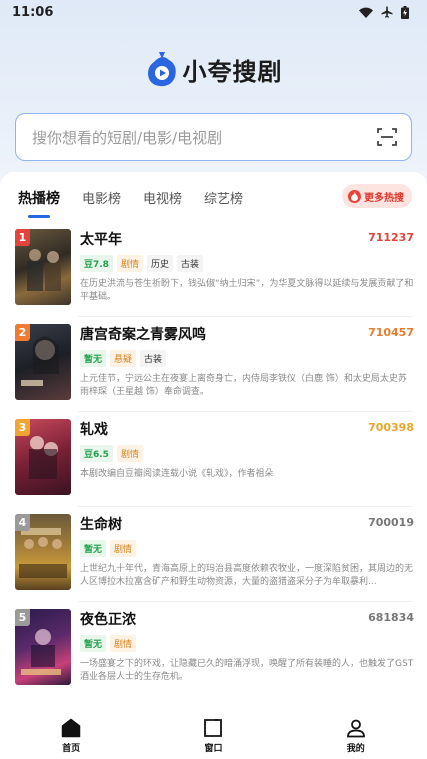  What do you see at coordinates (213, 12) in the screenshot?
I see `status-bar: 11:06` at bounding box center [213, 12].